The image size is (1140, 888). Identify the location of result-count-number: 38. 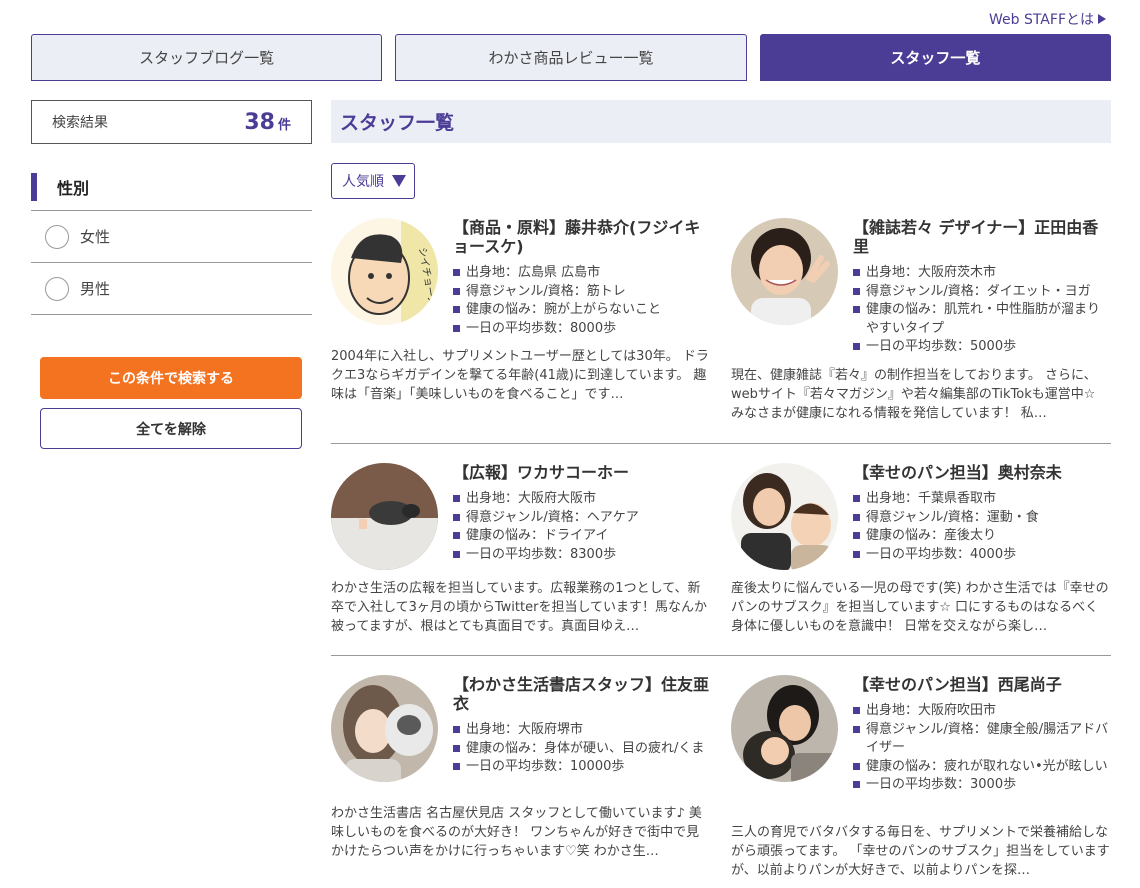
(259, 122).